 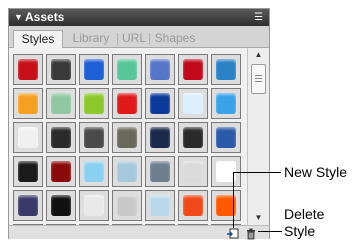 I want to click on tab-url: URL, so click(x=134, y=39).